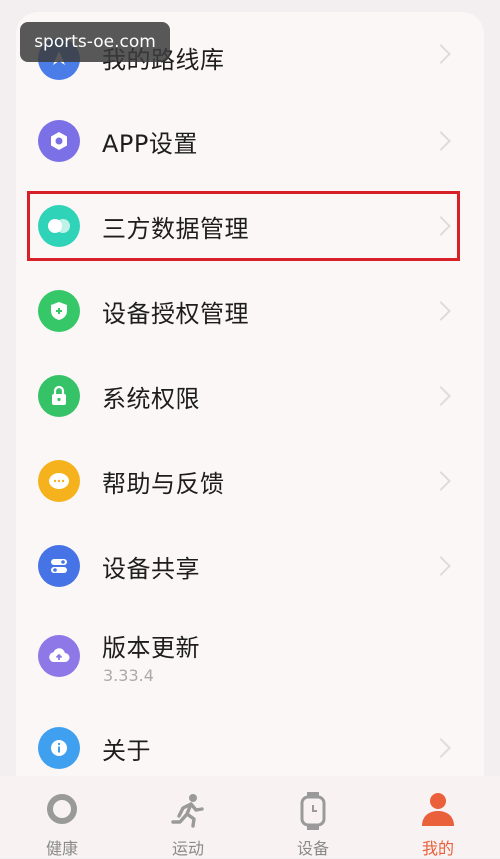 This screenshot has height=859, width=500. What do you see at coordinates (250, 817) in the screenshot?
I see `bottom-tab-bar: 健康 运动 设备 我的` at bounding box center [250, 817].